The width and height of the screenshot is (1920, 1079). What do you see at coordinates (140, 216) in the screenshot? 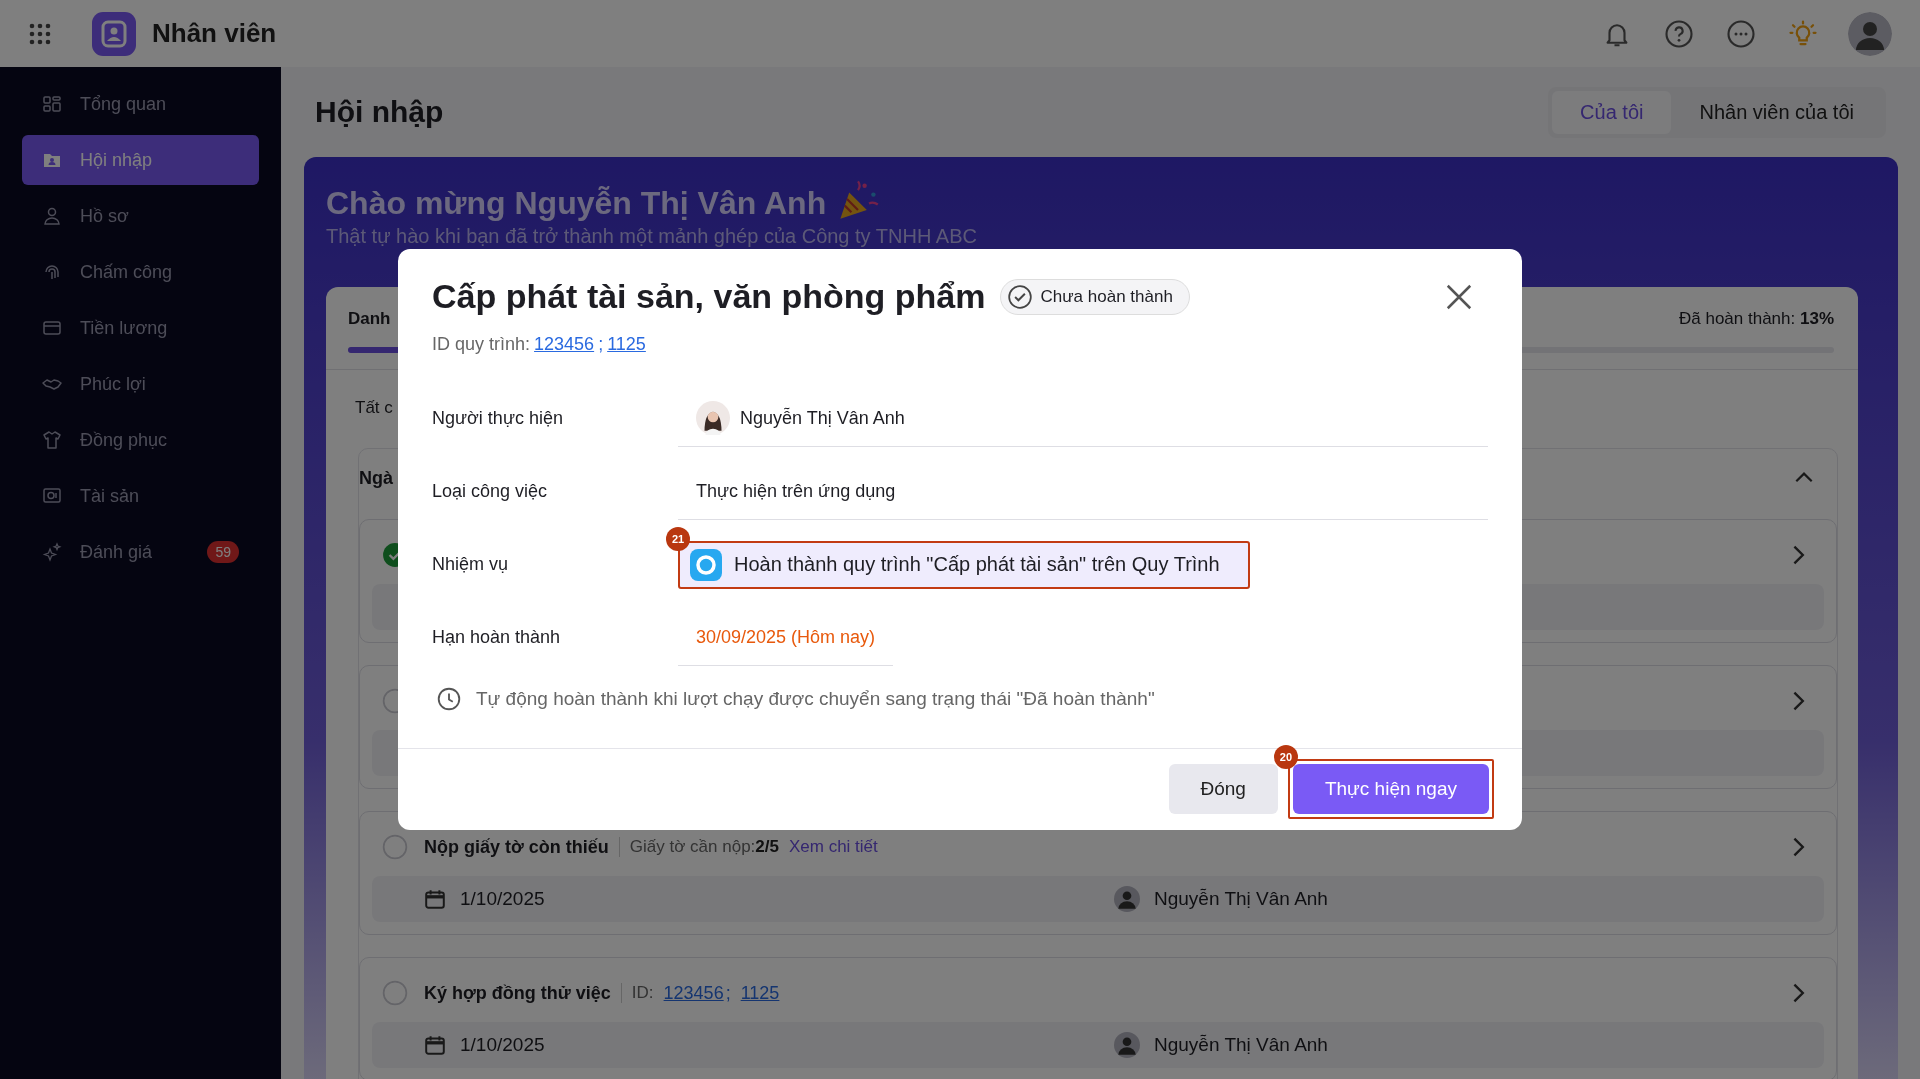
I see `sidebar-item: Hồ sơ` at bounding box center [140, 216].